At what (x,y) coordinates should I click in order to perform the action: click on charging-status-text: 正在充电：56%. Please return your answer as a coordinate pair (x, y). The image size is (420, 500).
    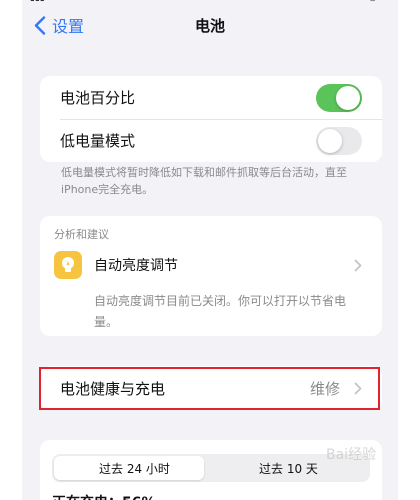
    Looking at the image, I should click on (104, 496).